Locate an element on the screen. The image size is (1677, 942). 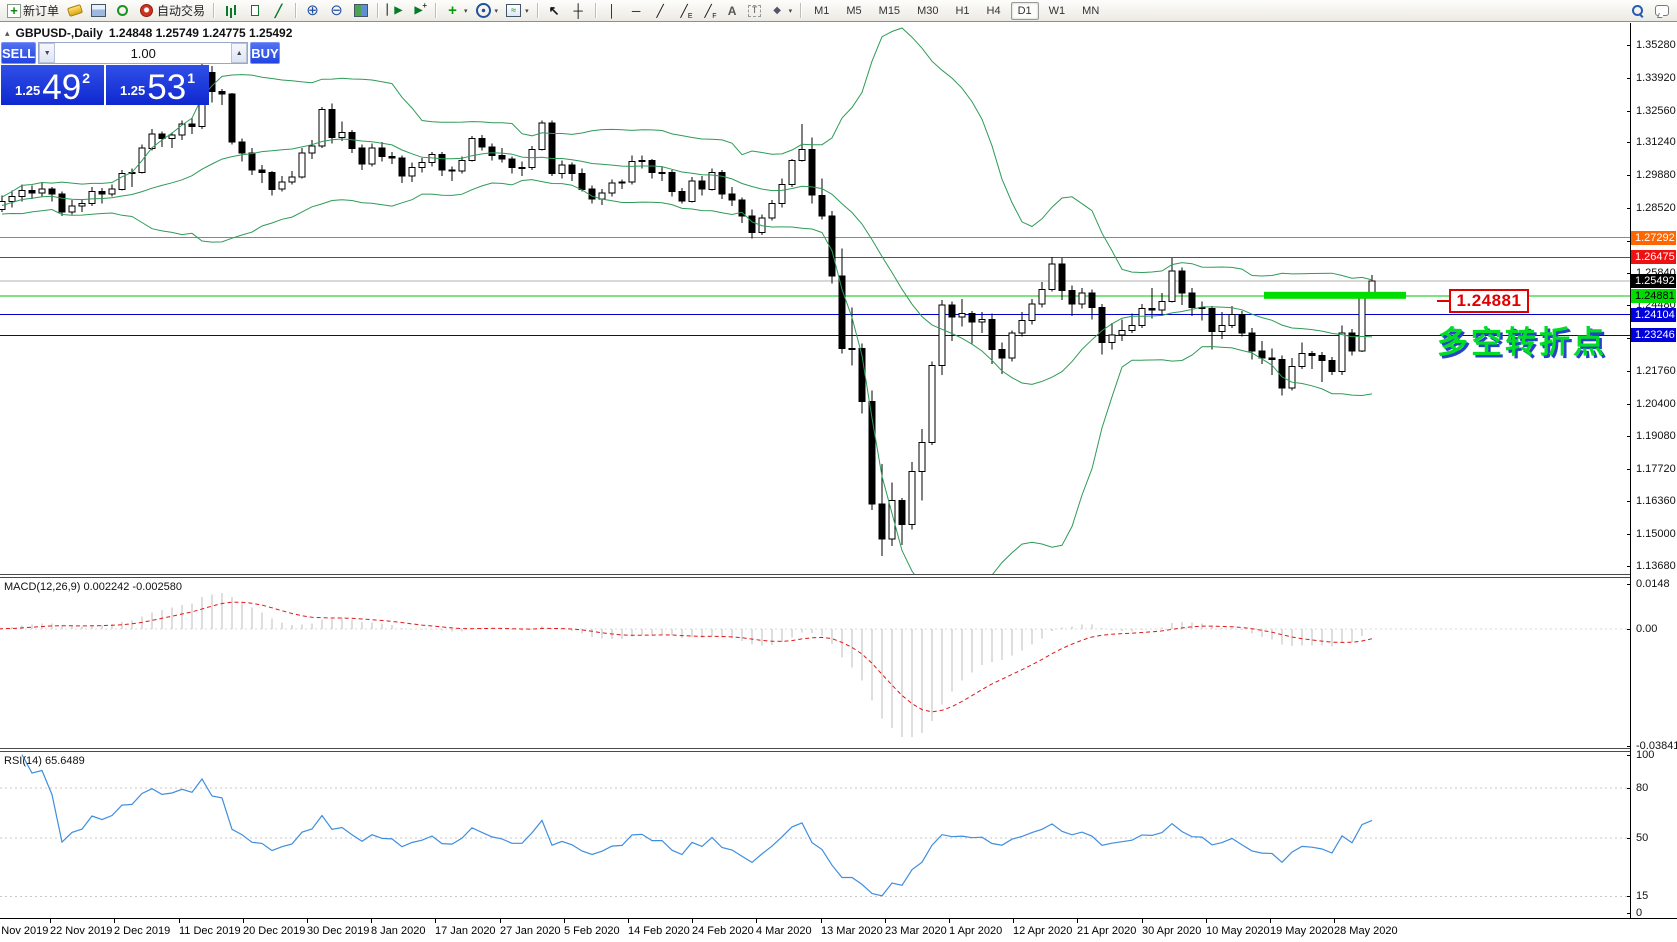
chevron-down-icon: ▾ is located at coordinates (790, 11).